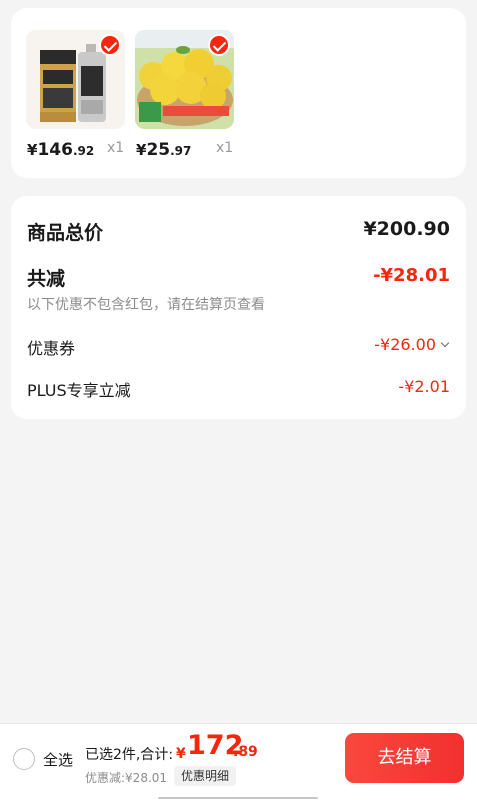 This screenshot has height=800, width=477. Describe the element at coordinates (146, 305) in the screenshot. I see `reduce-note: 以下优惠不包含红包，请在结算页查看` at that location.